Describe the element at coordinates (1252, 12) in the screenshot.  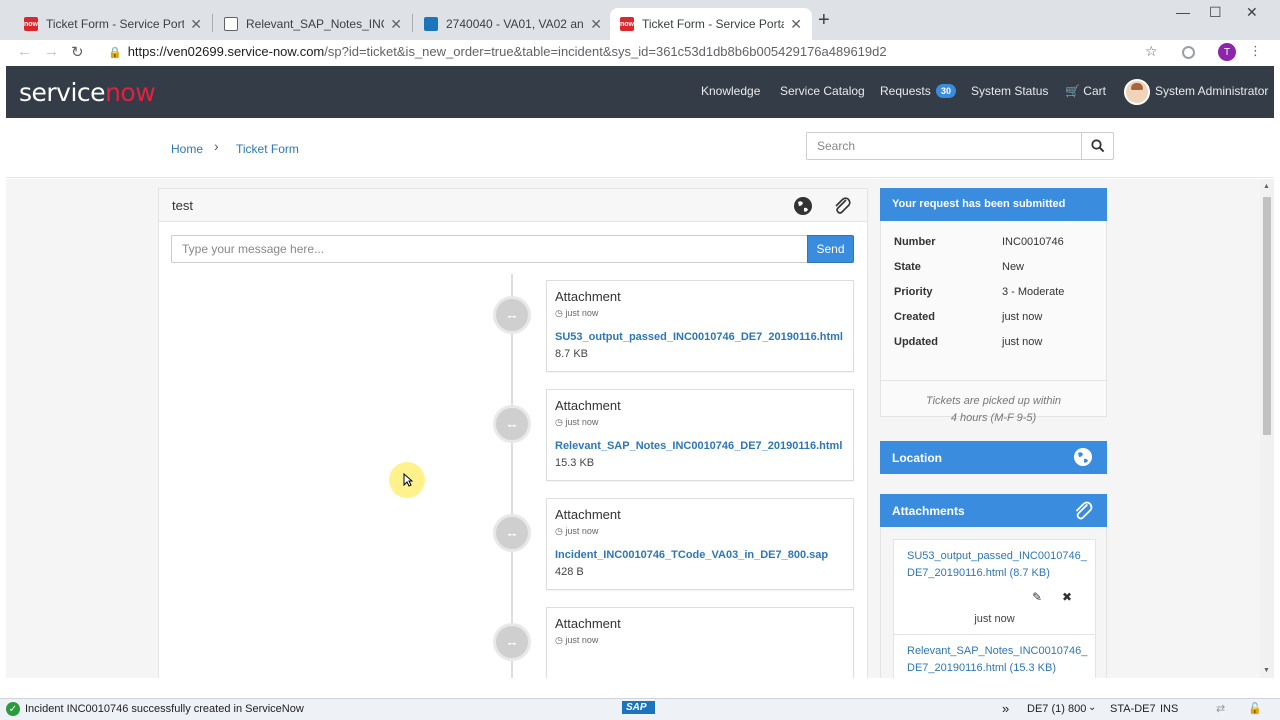
I see `close-window-icon: ✕` at that location.